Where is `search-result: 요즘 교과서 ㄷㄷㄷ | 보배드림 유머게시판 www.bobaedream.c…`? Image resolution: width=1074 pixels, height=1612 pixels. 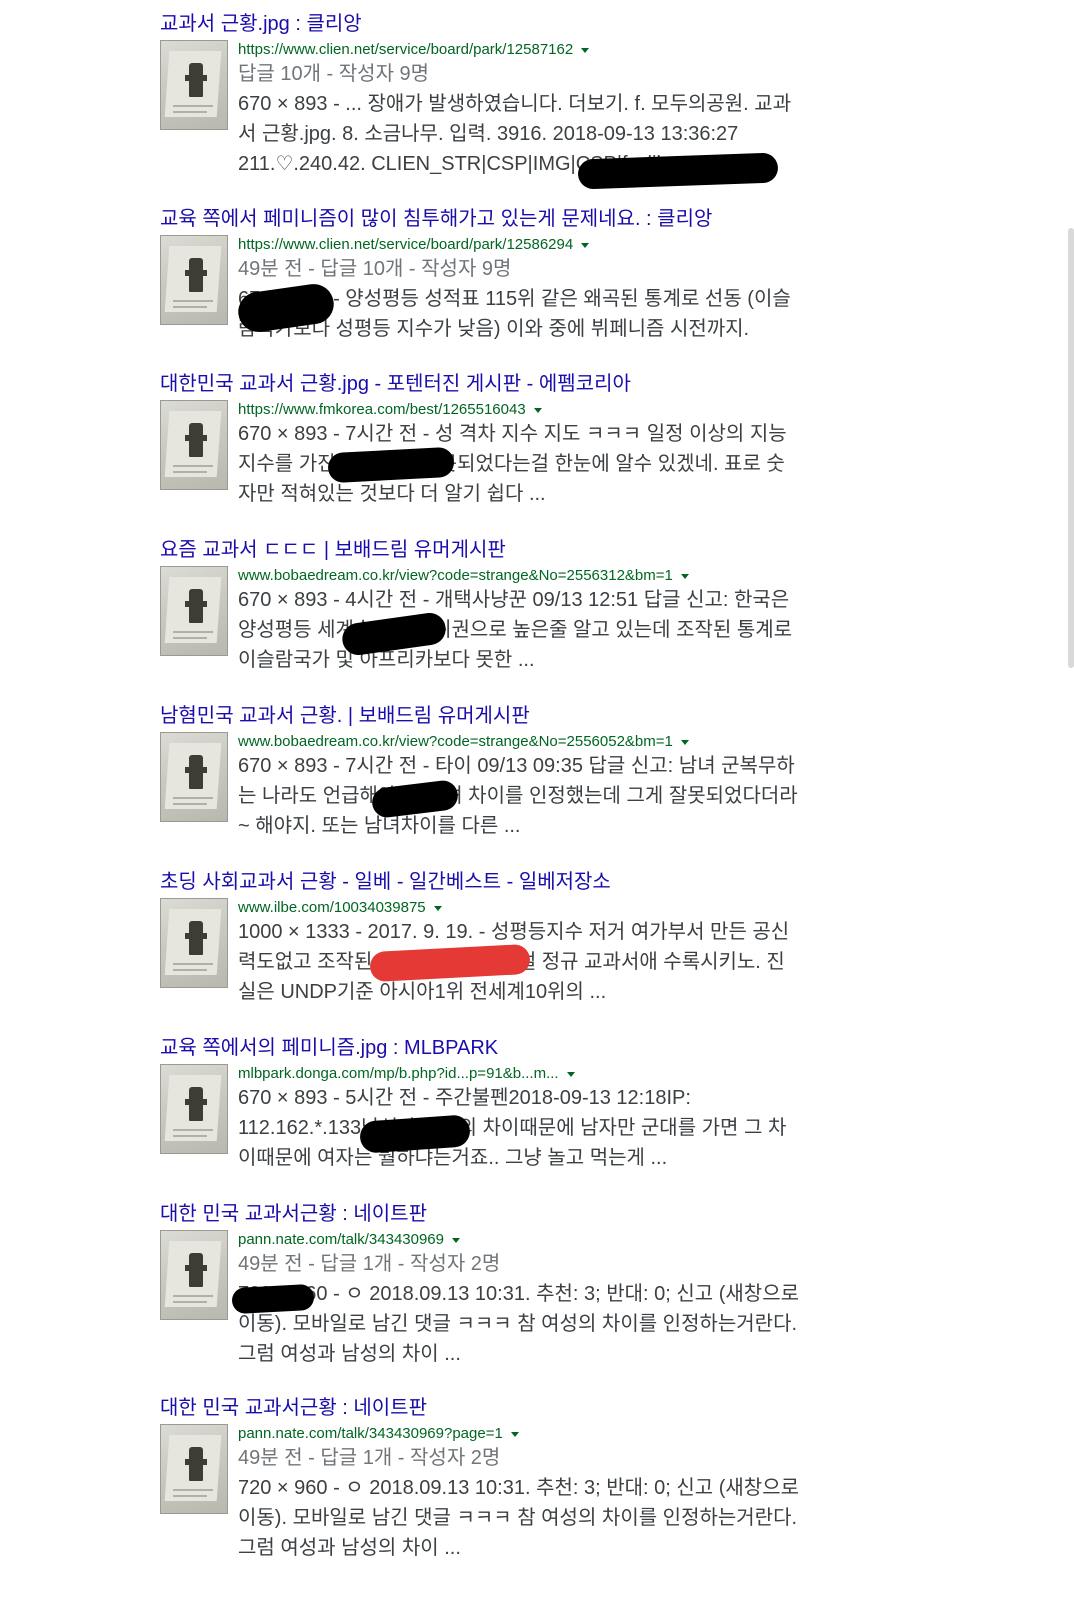
search-result: 요즘 교과서 ㄷㄷㄷ | 보배드림 유머게시판 www.bobaedream.c… is located at coordinates (510, 606).